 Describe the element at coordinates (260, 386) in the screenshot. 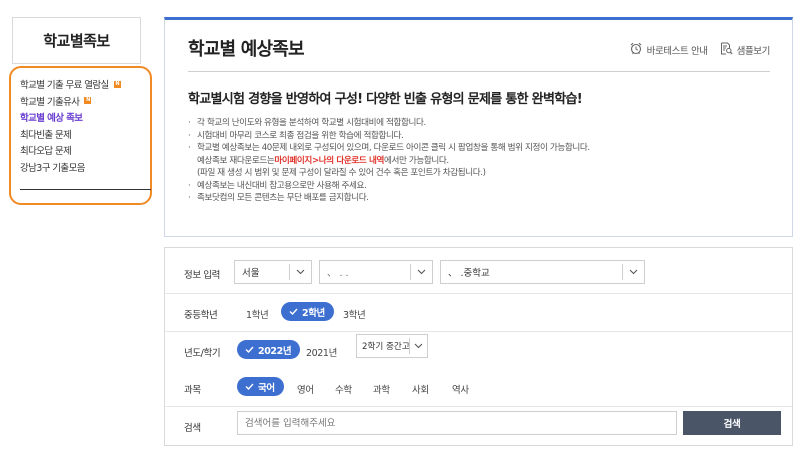

I see `subject-option-korean: 국어` at that location.